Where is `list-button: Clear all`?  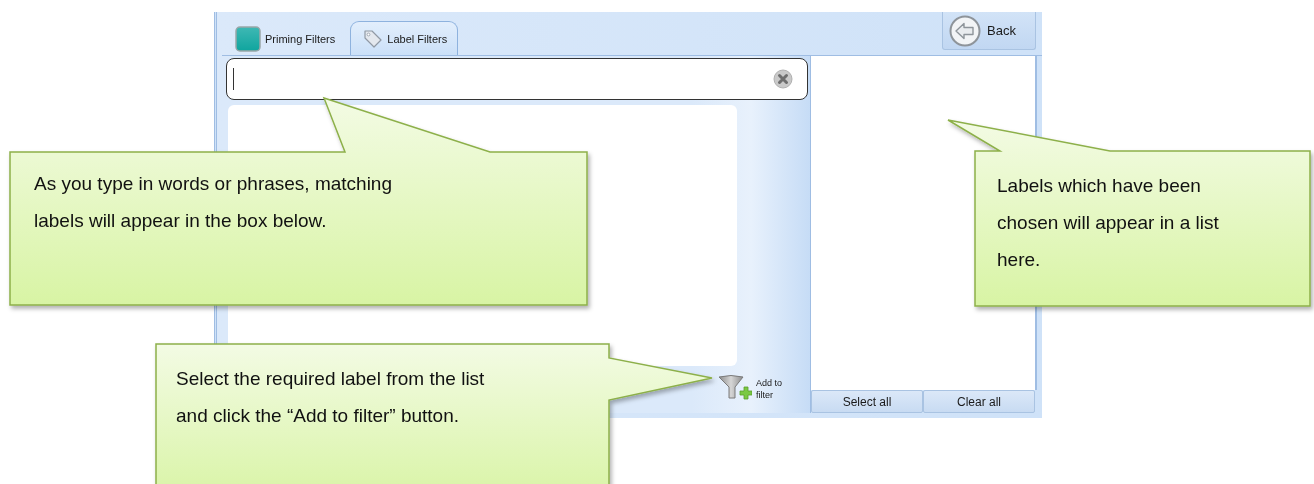 list-button: Clear all is located at coordinates (979, 401).